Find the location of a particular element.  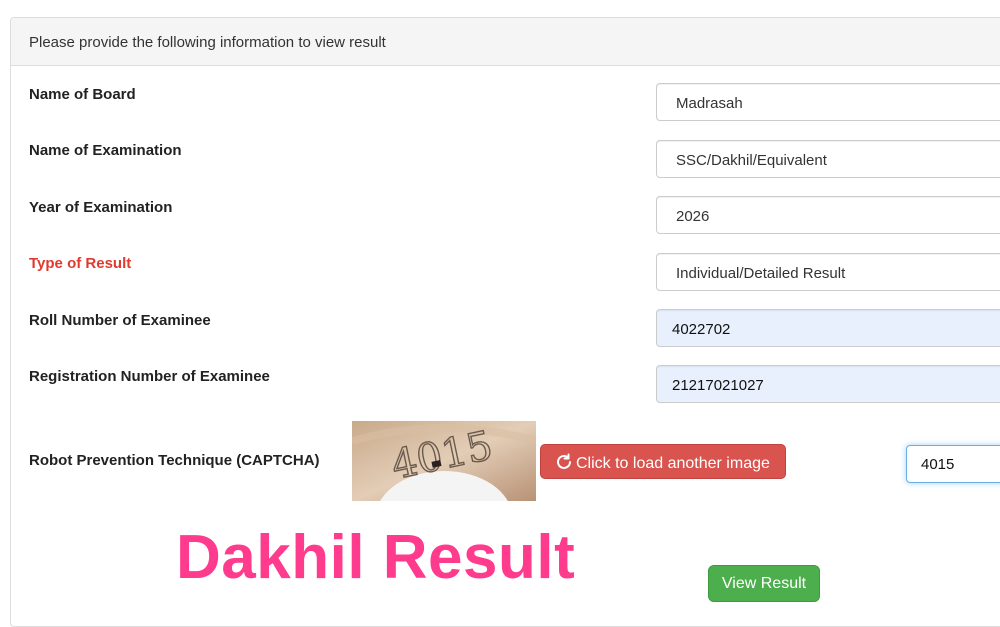

year-label: Year of Examination is located at coordinates (101, 207).